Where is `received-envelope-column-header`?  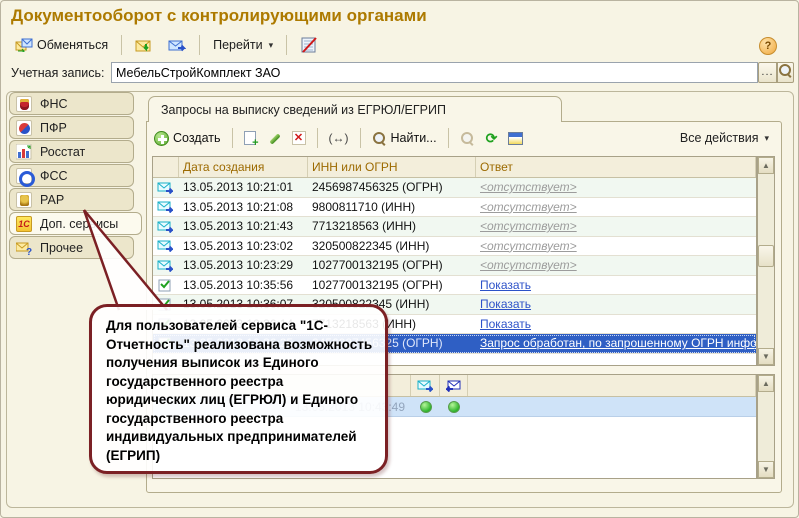 received-envelope-column-header is located at coordinates (454, 385).